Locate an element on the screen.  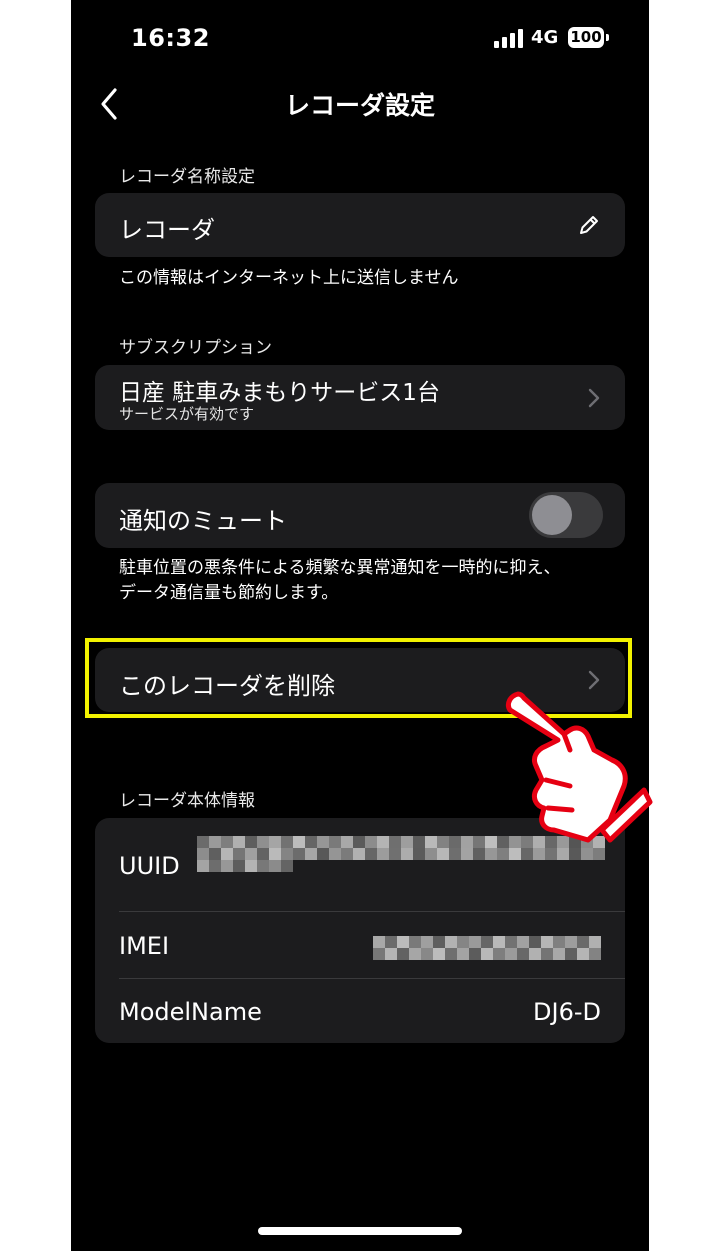
battery-icon: 100 is located at coordinates (586, 37).